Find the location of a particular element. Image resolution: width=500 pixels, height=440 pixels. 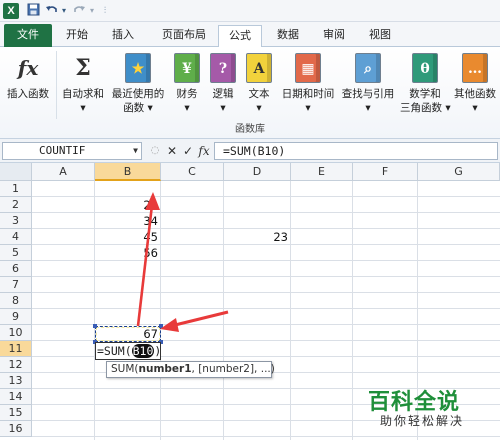

autosum-button: Σ 自动求和 ▾ is located at coordinates (83, 85).